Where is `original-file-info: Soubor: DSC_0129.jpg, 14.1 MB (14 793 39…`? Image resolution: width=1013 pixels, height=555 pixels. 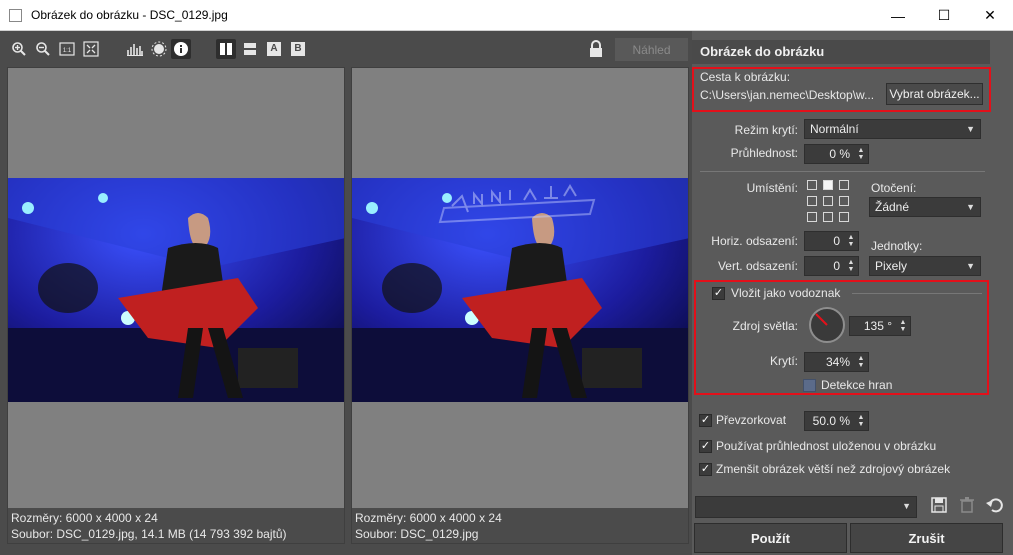 original-file-info: Soubor: DSC_0129.jpg, 14.1 MB (14 793 39… is located at coordinates (149, 534).